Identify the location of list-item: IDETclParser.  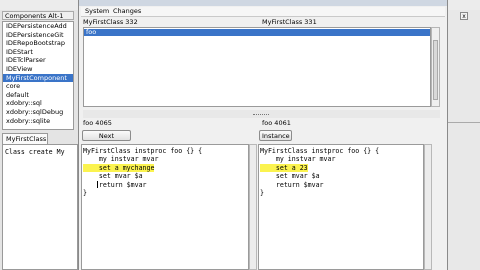
(38, 60).